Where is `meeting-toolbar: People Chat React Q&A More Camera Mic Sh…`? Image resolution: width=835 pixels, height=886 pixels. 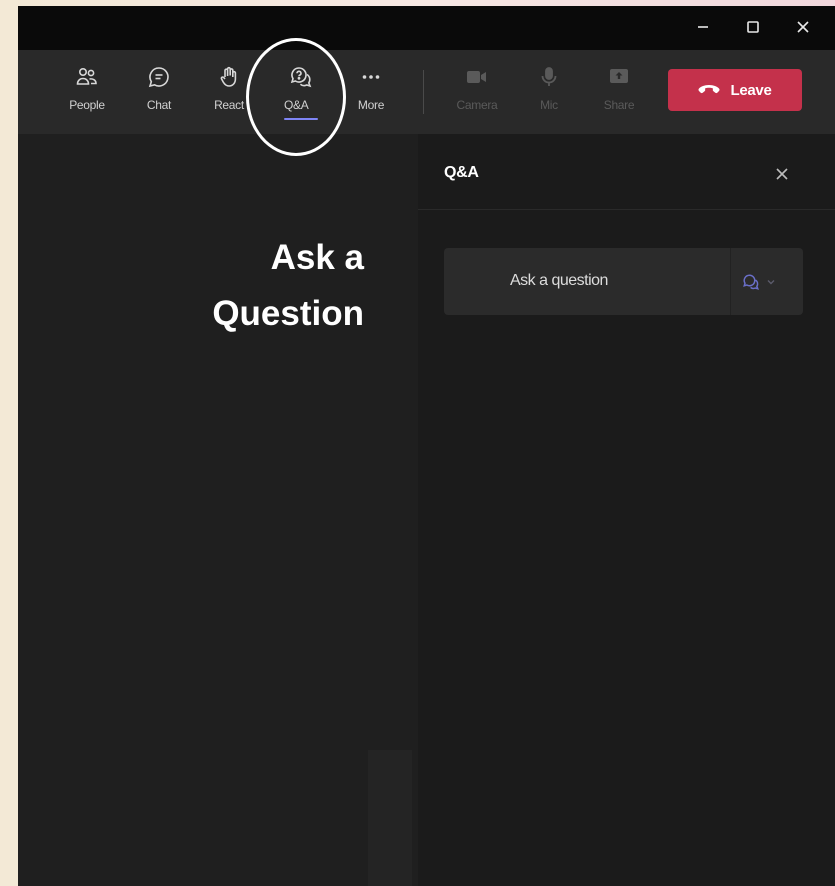
meeting-toolbar: People Chat React Q&A More Camera Mic Sh… is located at coordinates (426, 92).